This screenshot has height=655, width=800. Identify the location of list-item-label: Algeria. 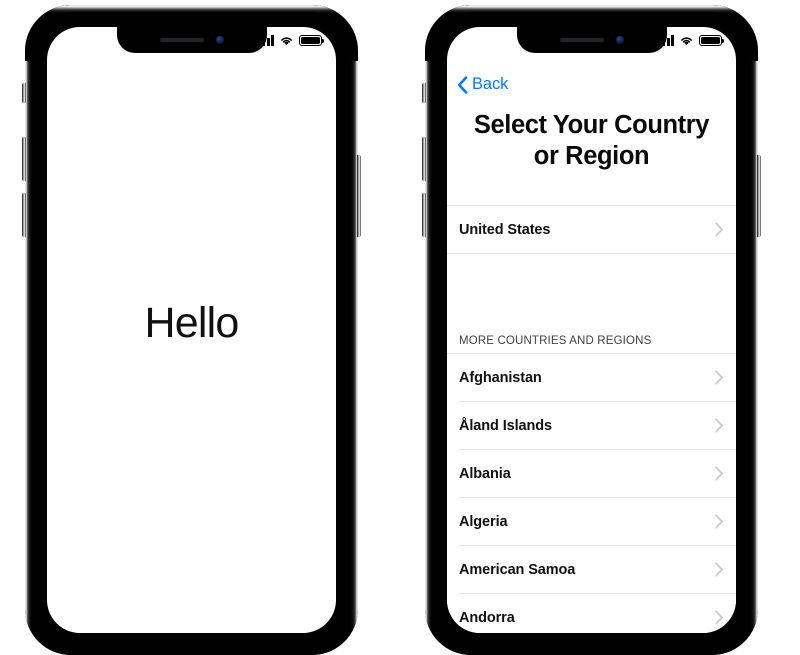
(483, 521).